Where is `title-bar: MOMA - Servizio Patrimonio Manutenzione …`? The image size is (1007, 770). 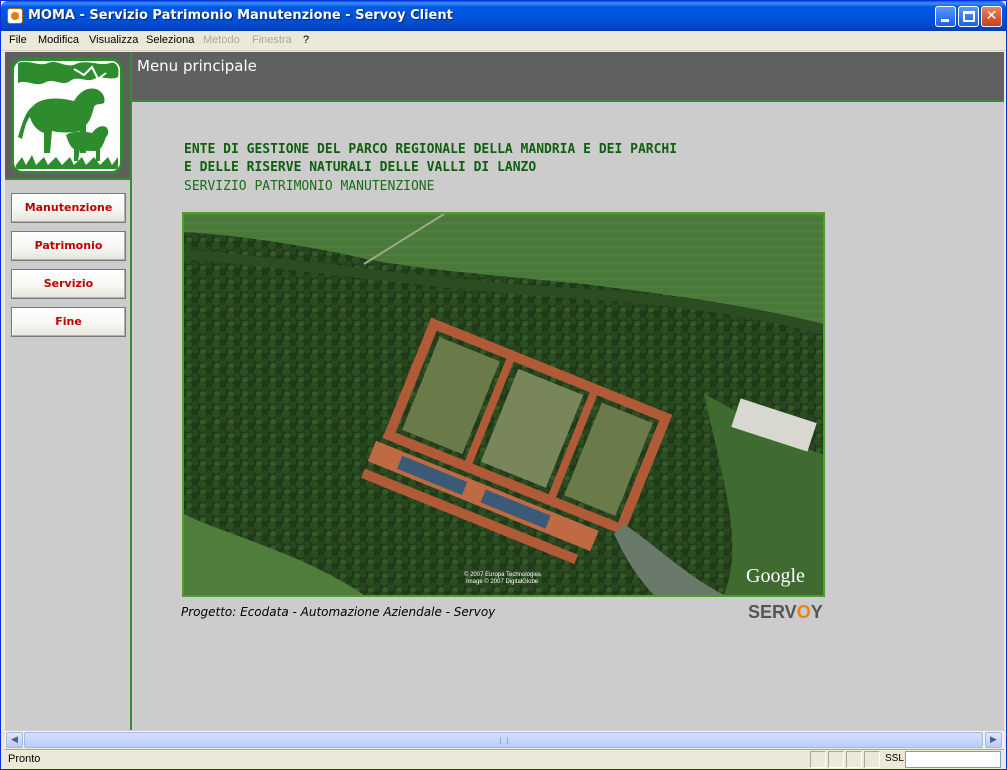 title-bar: MOMA - Servizio Patrimonio Manutenzione … is located at coordinates (503, 16).